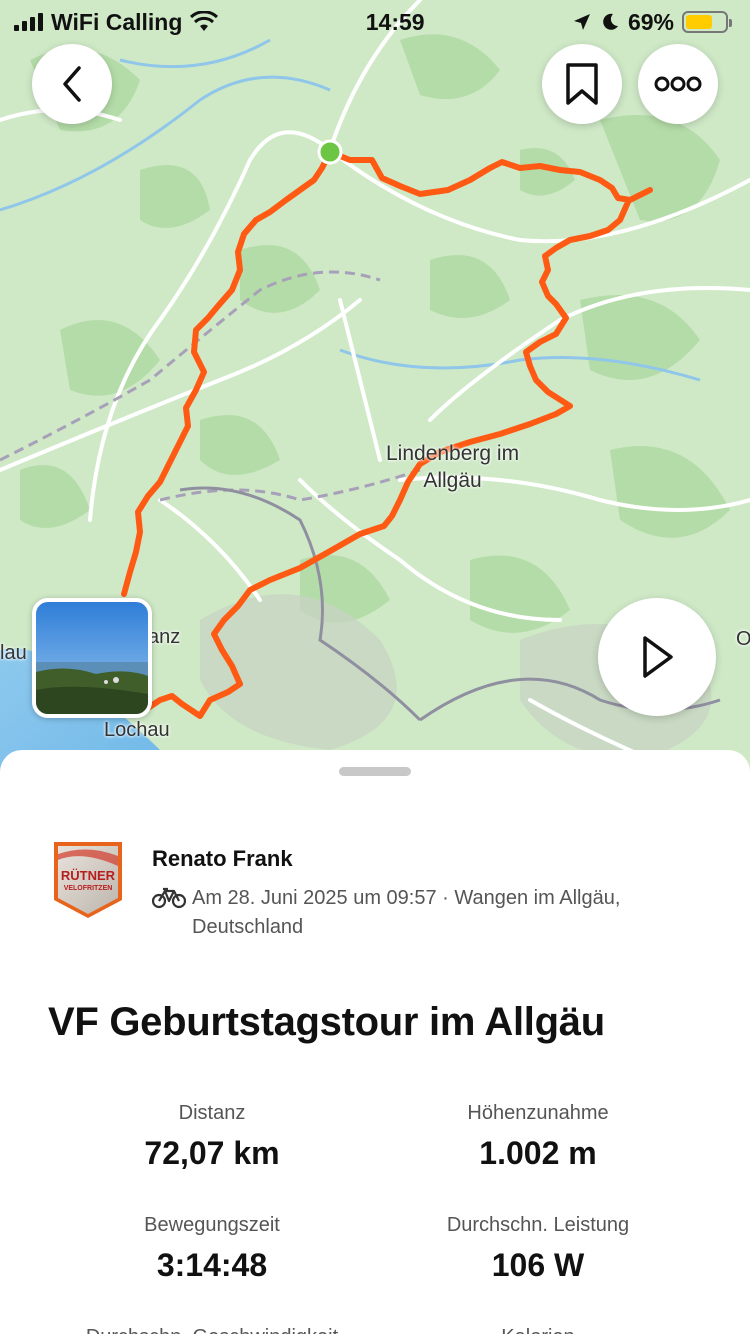 The width and height of the screenshot is (750, 1334). I want to click on map-label-lindenberg-line2: Allgäu, so click(452, 481).